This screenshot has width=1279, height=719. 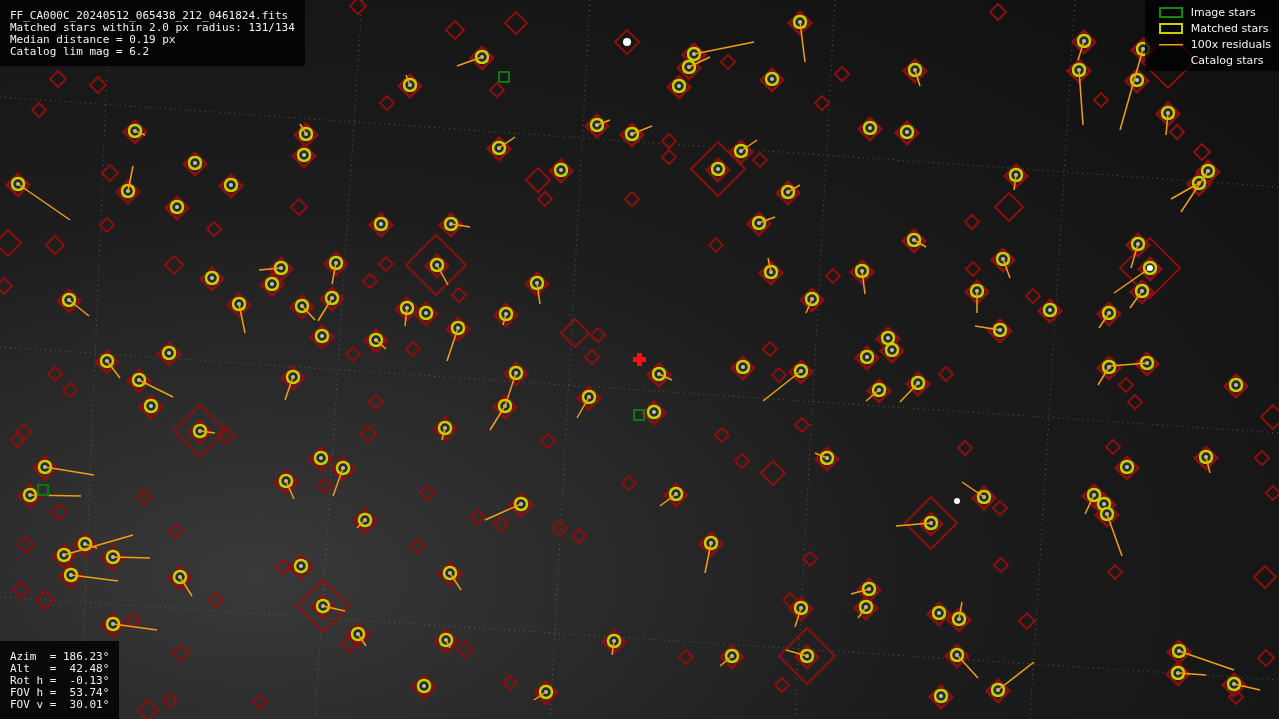 What do you see at coordinates (60, 693) in the screenshot?
I see `pointing-text: FOV h = 53.74°` at bounding box center [60, 693].